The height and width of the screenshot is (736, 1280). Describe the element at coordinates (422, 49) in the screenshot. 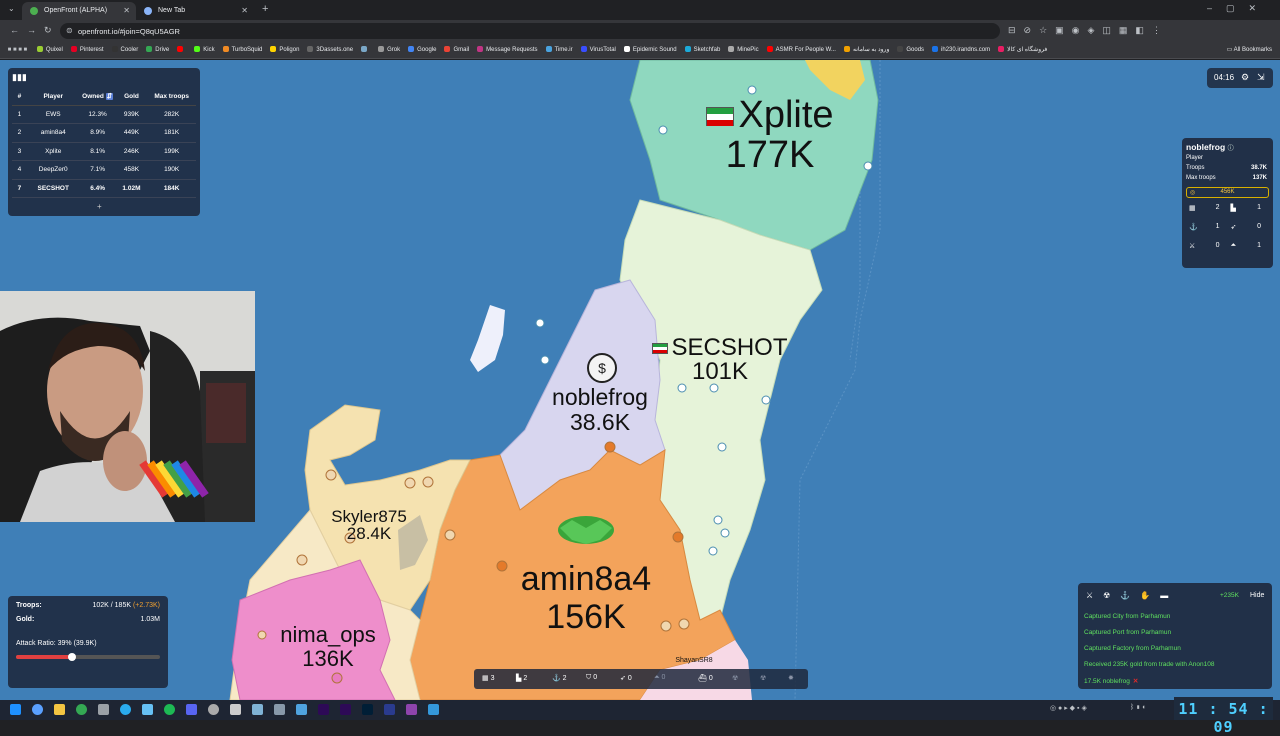

I see `bookmark-item: Google` at that location.